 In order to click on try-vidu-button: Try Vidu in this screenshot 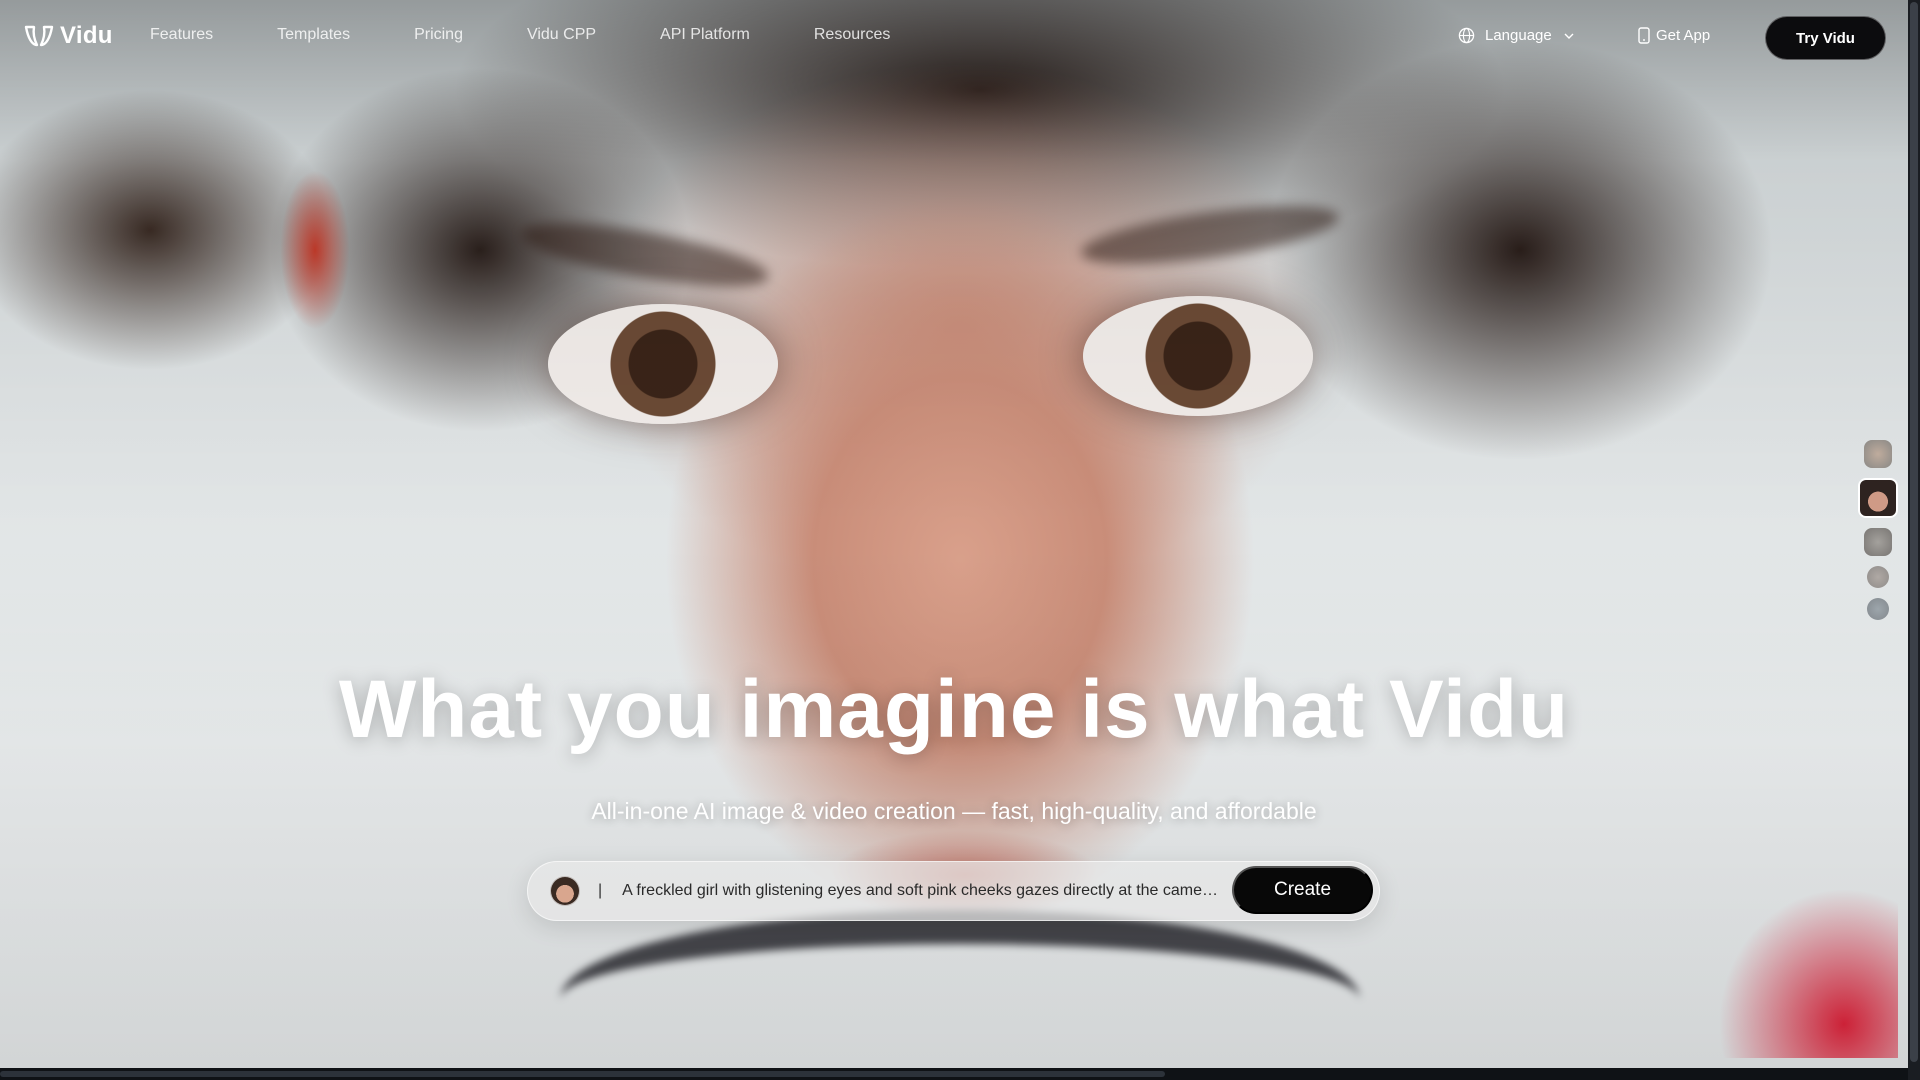, I will do `click(1825, 38)`.